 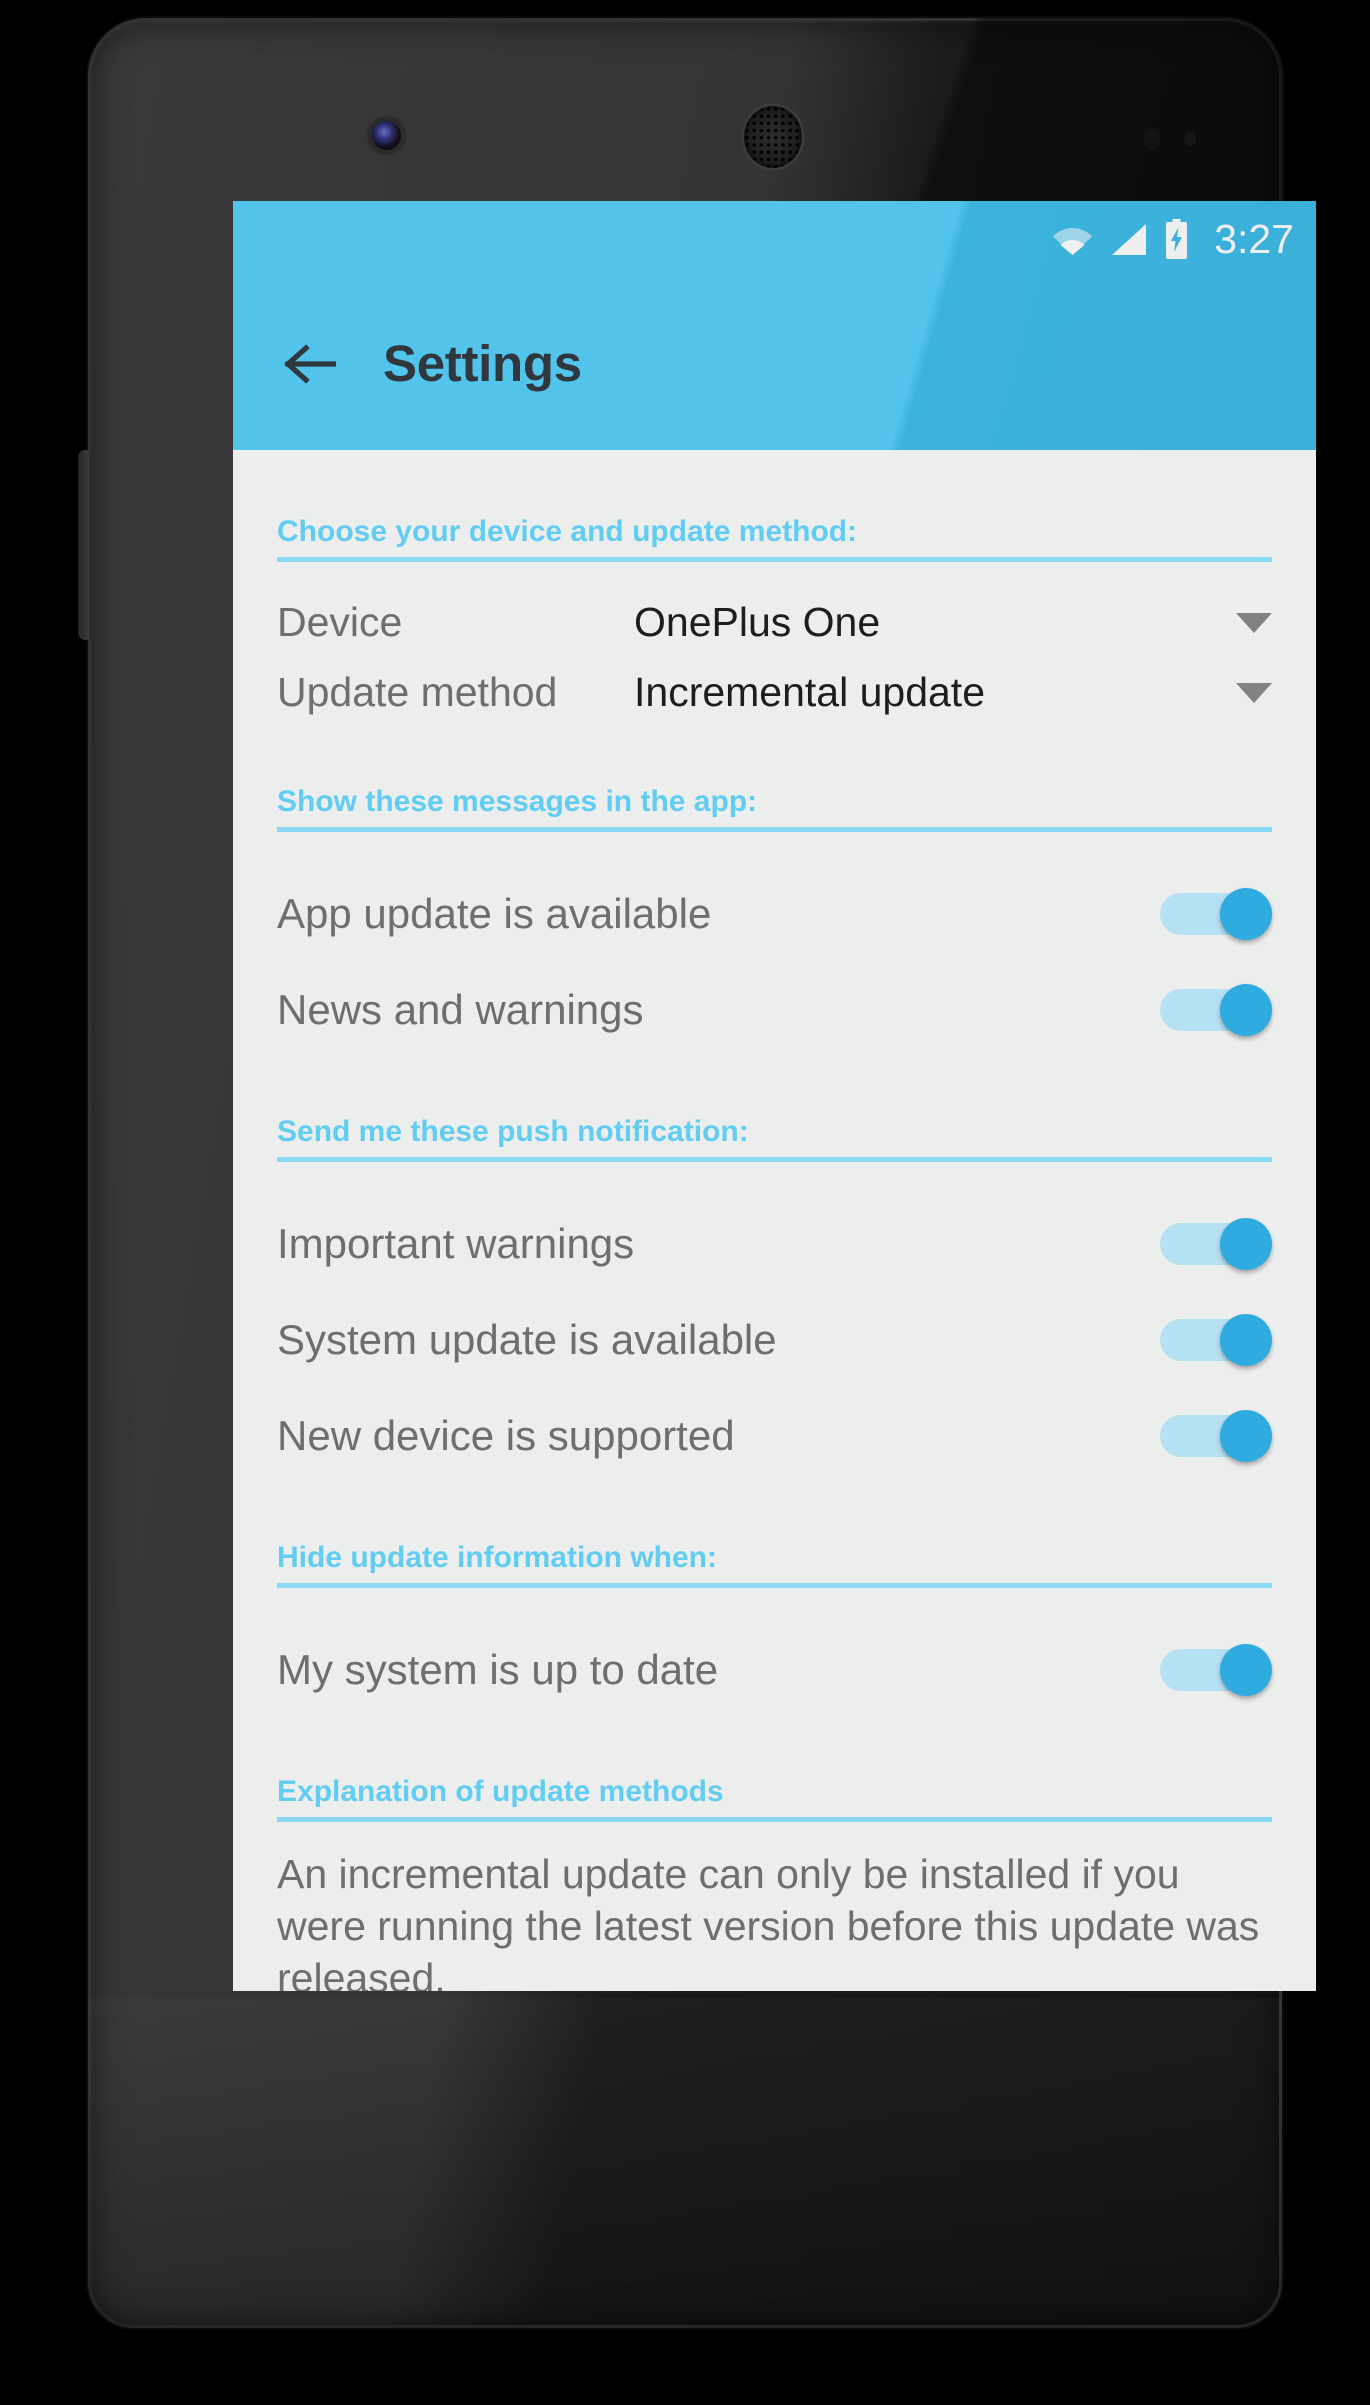 What do you see at coordinates (774, 1010) in the screenshot?
I see `toggle-row-news-and-warnings: News and warnings` at bounding box center [774, 1010].